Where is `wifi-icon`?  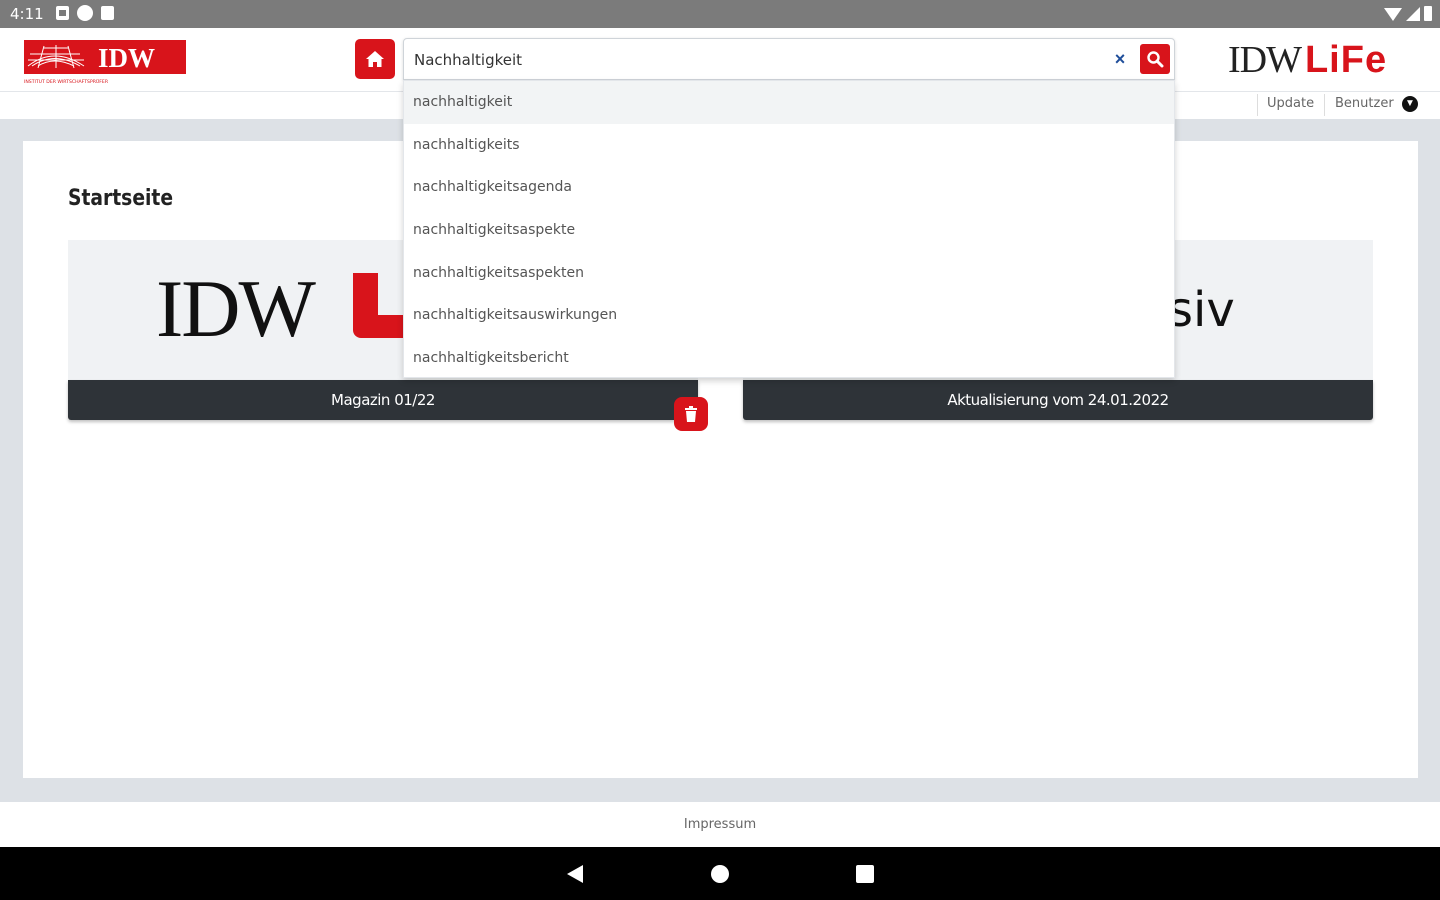 wifi-icon is located at coordinates (1393, 14).